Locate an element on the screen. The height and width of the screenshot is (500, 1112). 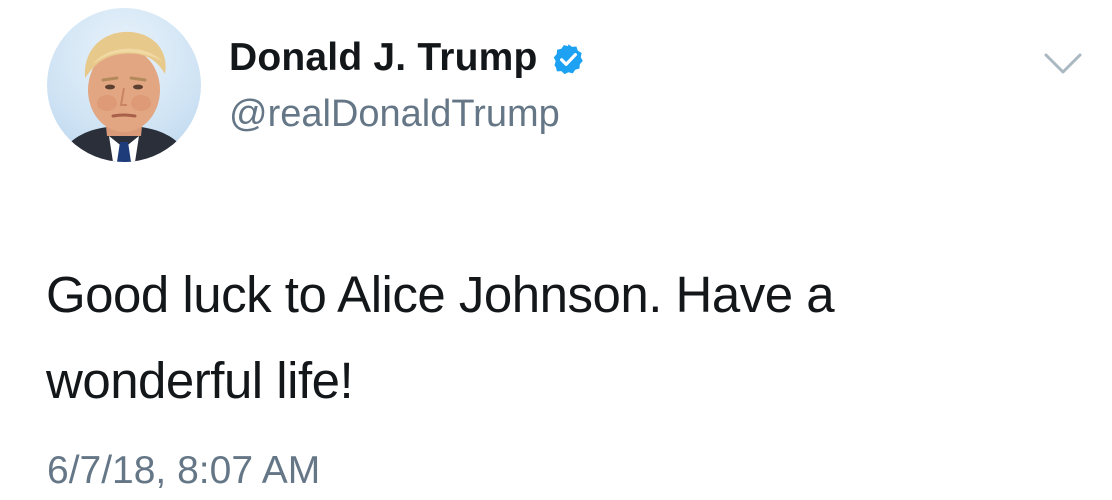
avatar is located at coordinates (124, 85).